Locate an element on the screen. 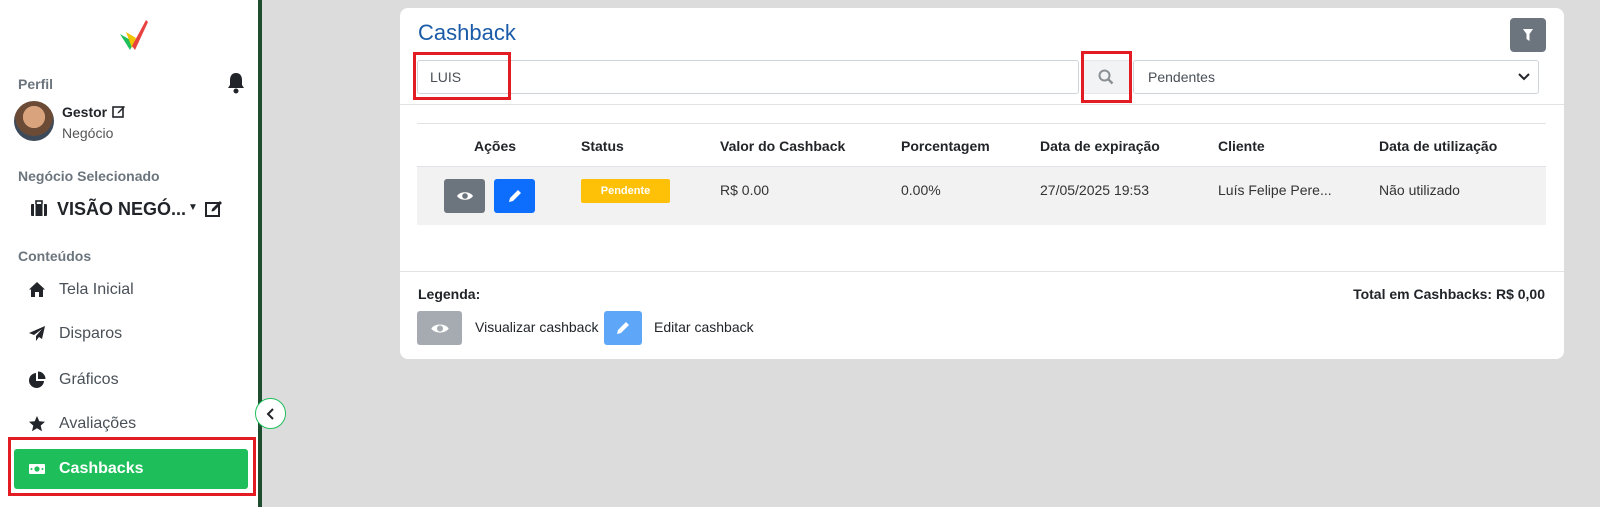 The image size is (1600, 507). pie-chart-icon is located at coordinates (37, 379).